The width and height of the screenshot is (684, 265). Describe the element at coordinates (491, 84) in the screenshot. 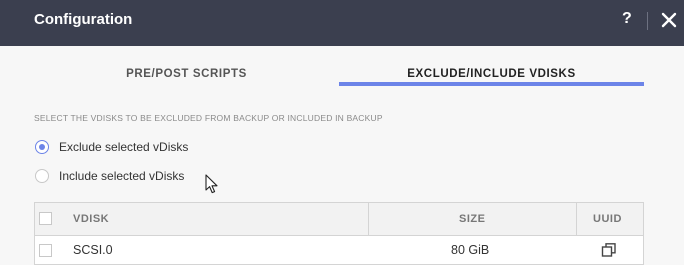

I see `active-tab-indicator` at that location.